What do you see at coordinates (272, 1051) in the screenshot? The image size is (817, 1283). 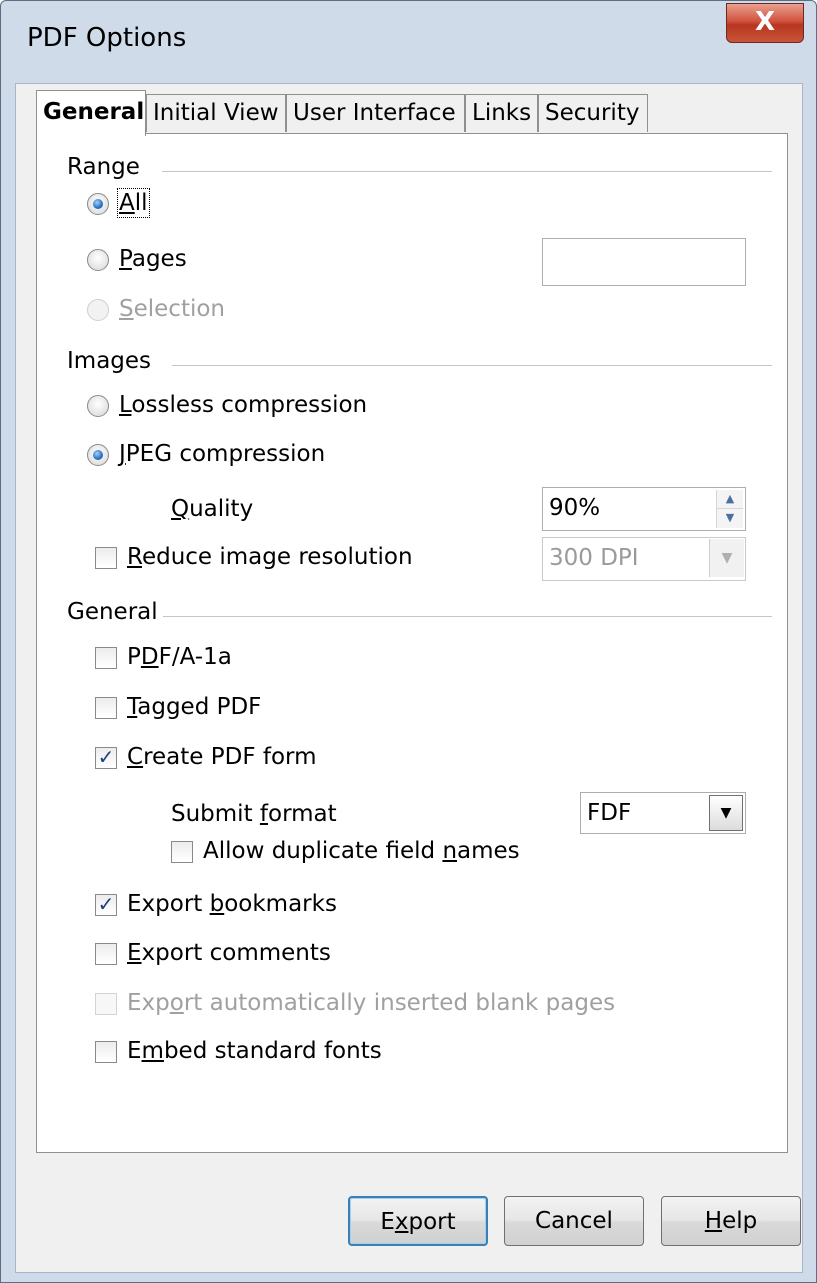 I see `embed-fonts-label-rest: bed standard fonts` at bounding box center [272, 1051].